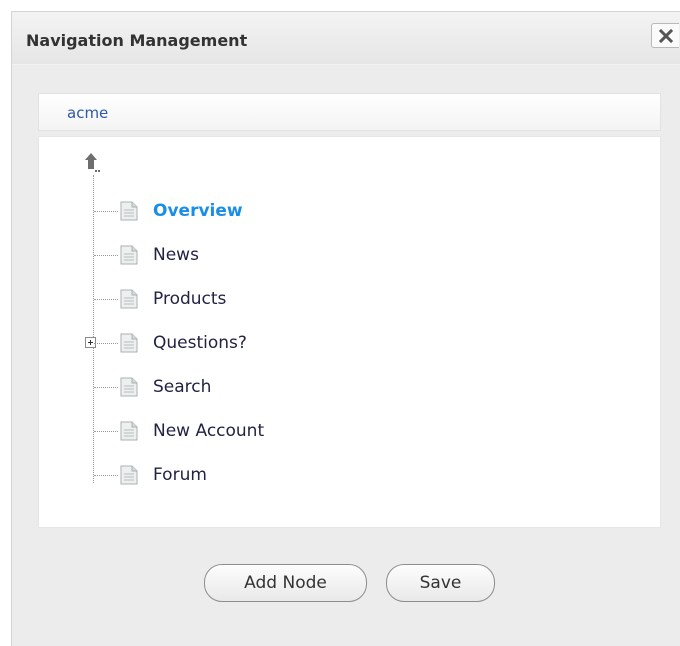 The height and width of the screenshot is (646, 680). Describe the element at coordinates (198, 211) in the screenshot. I see `tree-node-label: Overview` at that location.